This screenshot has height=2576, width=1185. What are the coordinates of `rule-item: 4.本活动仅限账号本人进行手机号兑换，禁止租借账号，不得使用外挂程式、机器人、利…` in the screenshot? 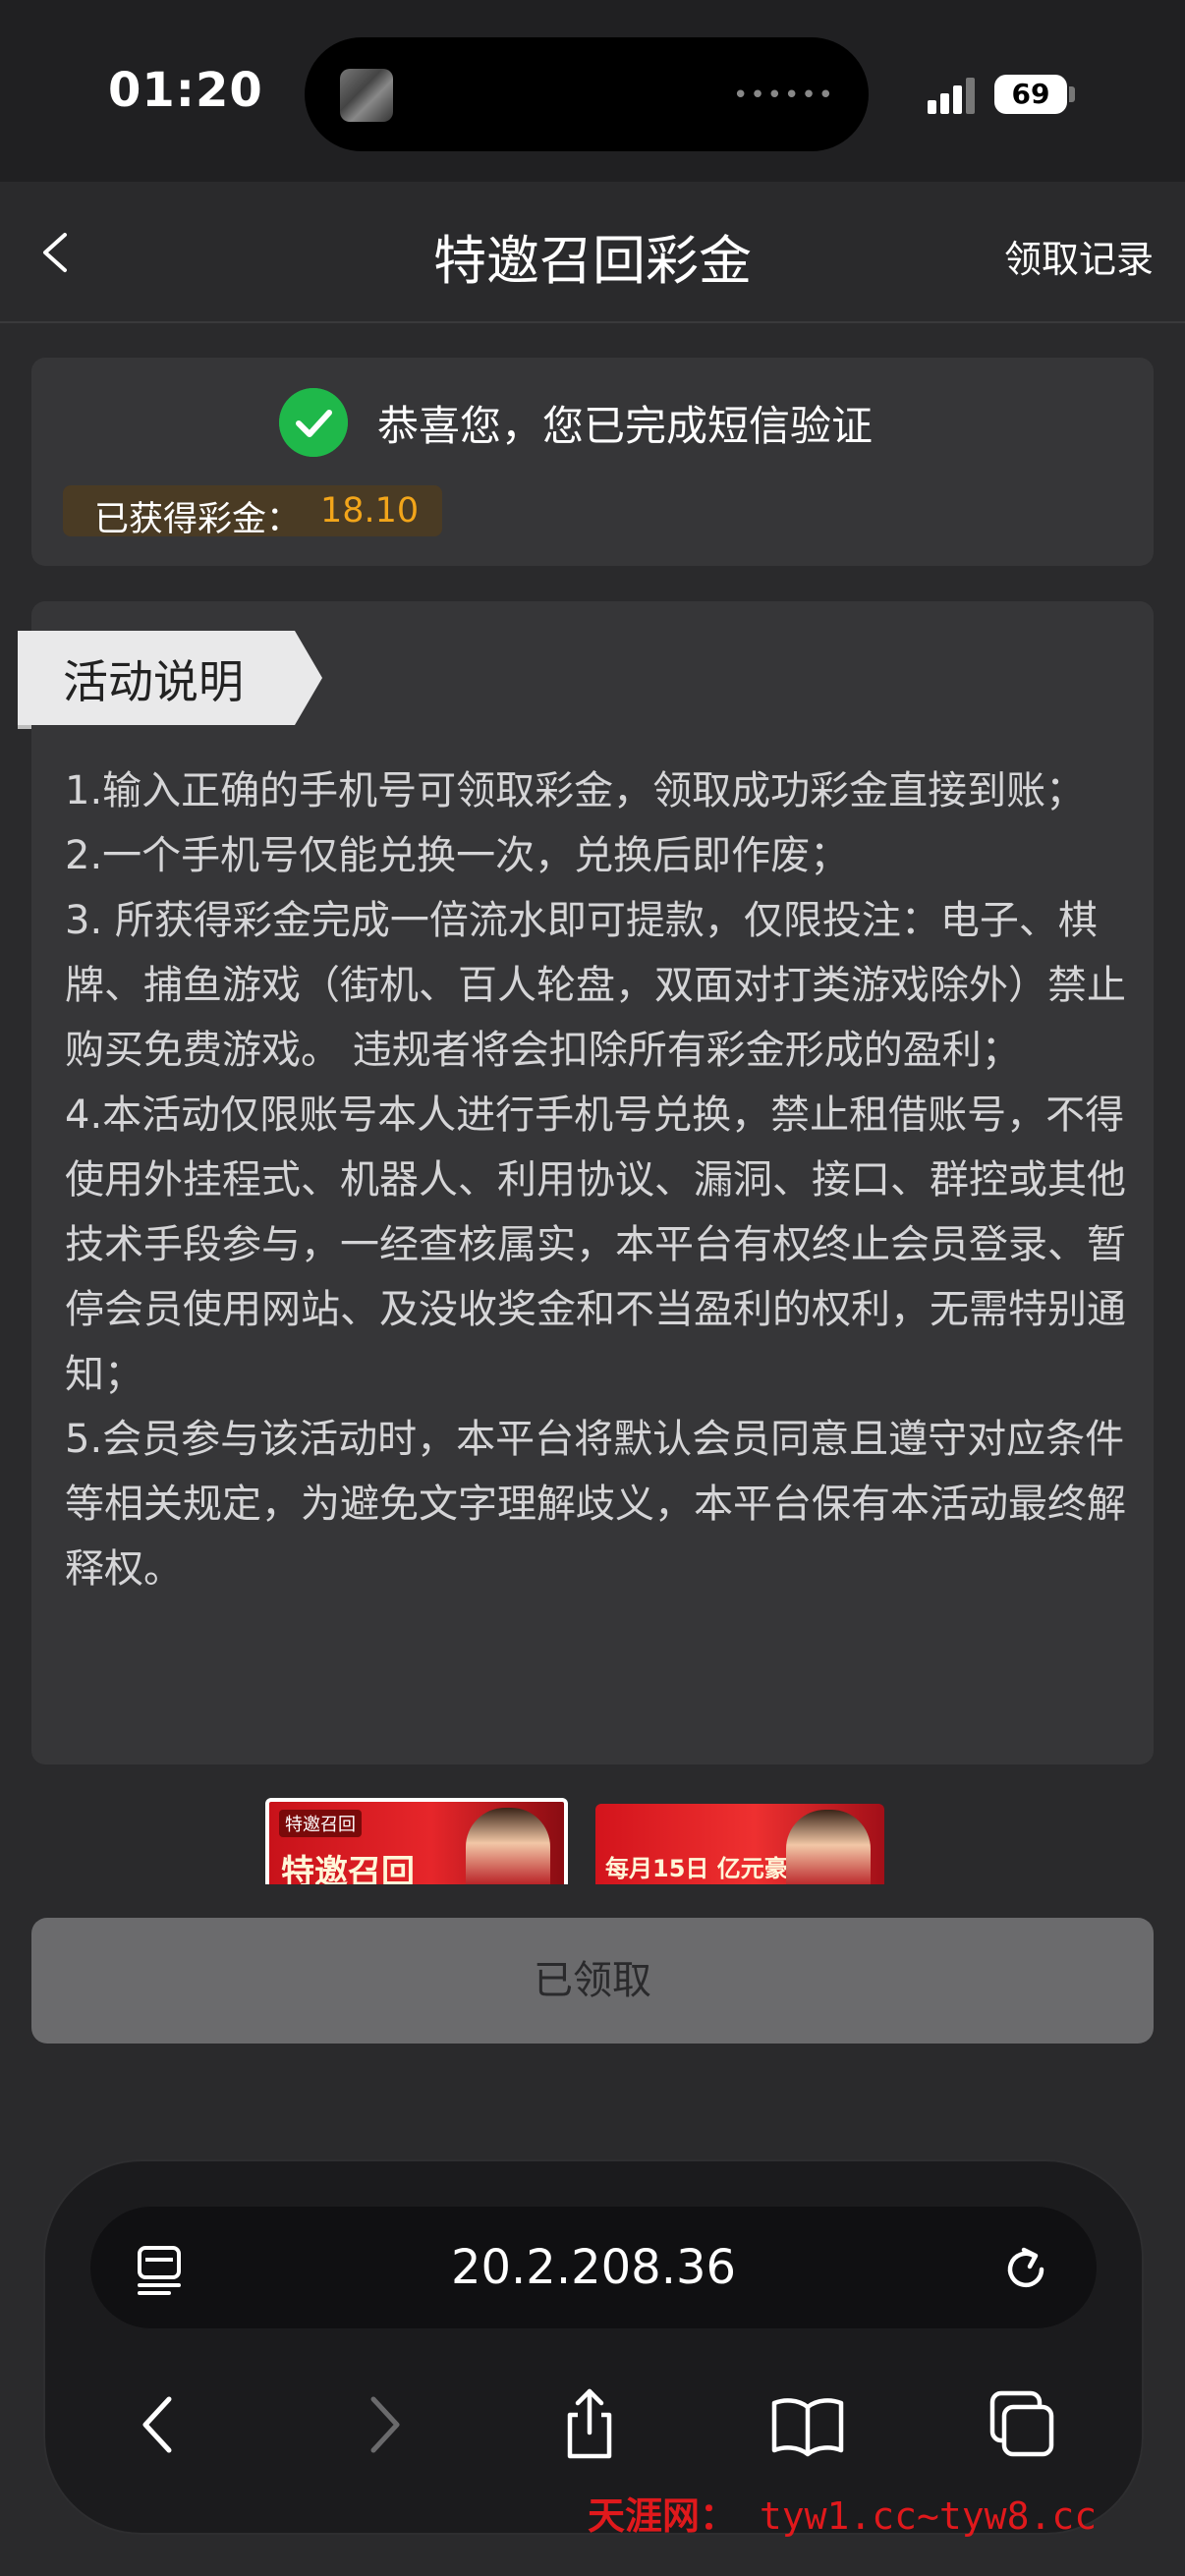 It's located at (596, 1244).